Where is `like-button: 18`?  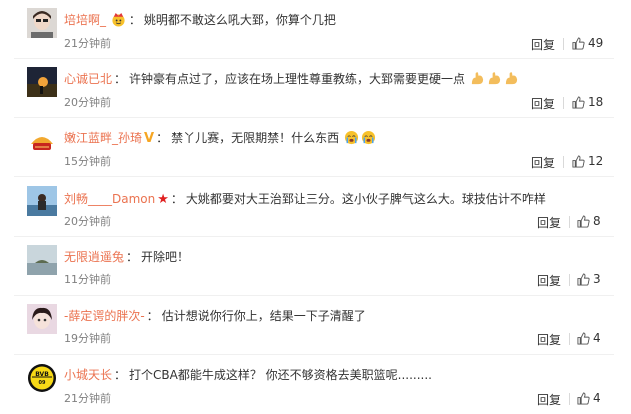 like-button: 18 is located at coordinates (587, 102).